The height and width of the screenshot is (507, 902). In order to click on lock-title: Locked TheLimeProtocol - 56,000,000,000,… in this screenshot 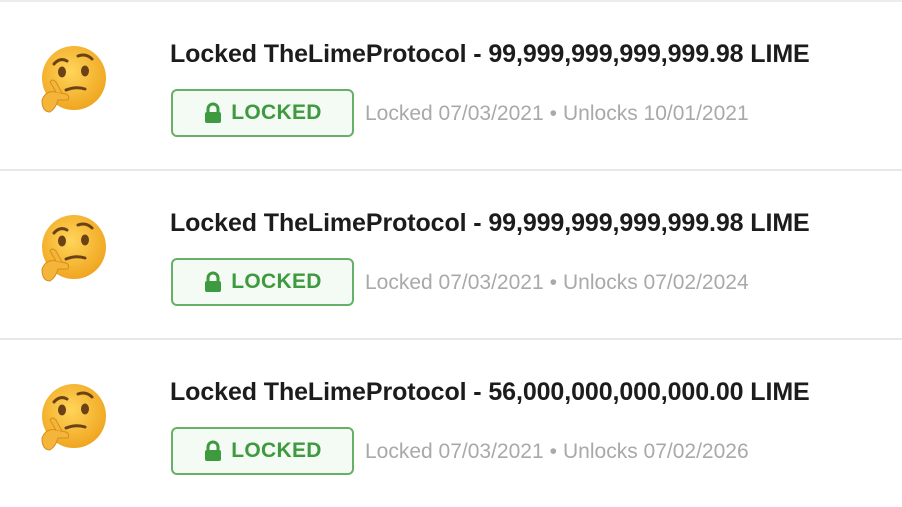, I will do `click(490, 392)`.